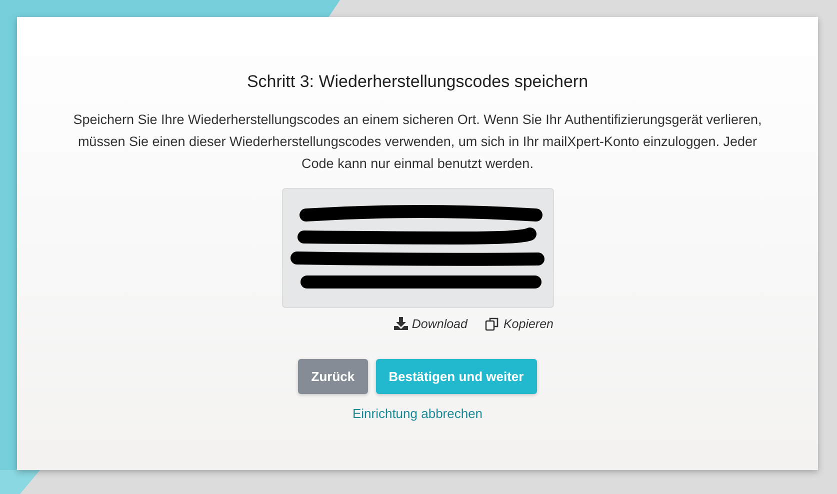 Image resolution: width=837 pixels, height=494 pixels. Describe the element at coordinates (519, 324) in the screenshot. I see `copy-link: Kopieren` at that location.